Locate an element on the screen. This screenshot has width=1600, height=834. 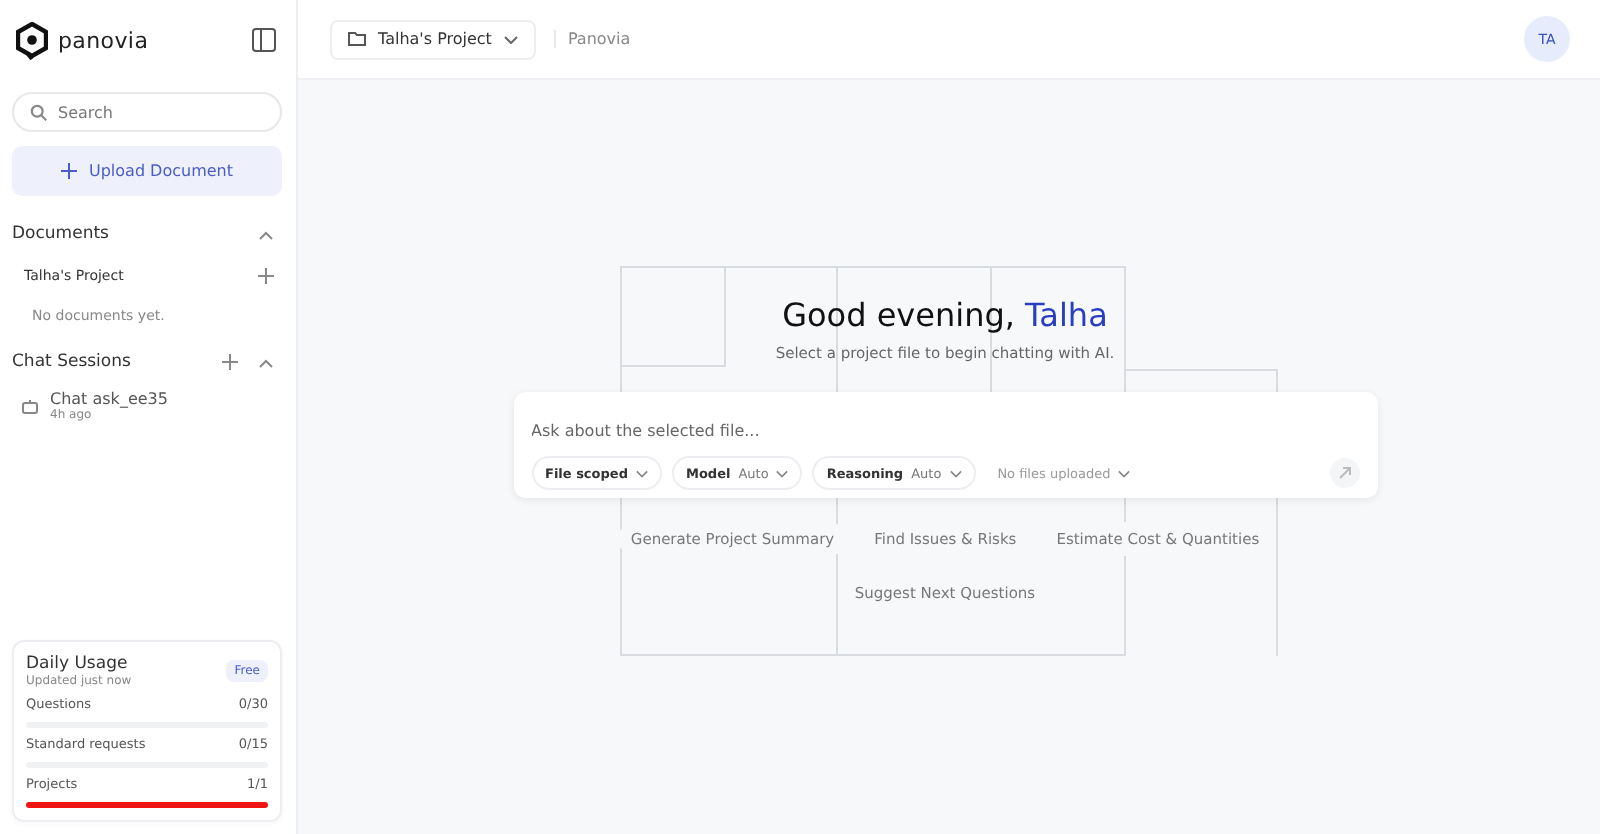
chat-bot-icon is located at coordinates (30, 406).